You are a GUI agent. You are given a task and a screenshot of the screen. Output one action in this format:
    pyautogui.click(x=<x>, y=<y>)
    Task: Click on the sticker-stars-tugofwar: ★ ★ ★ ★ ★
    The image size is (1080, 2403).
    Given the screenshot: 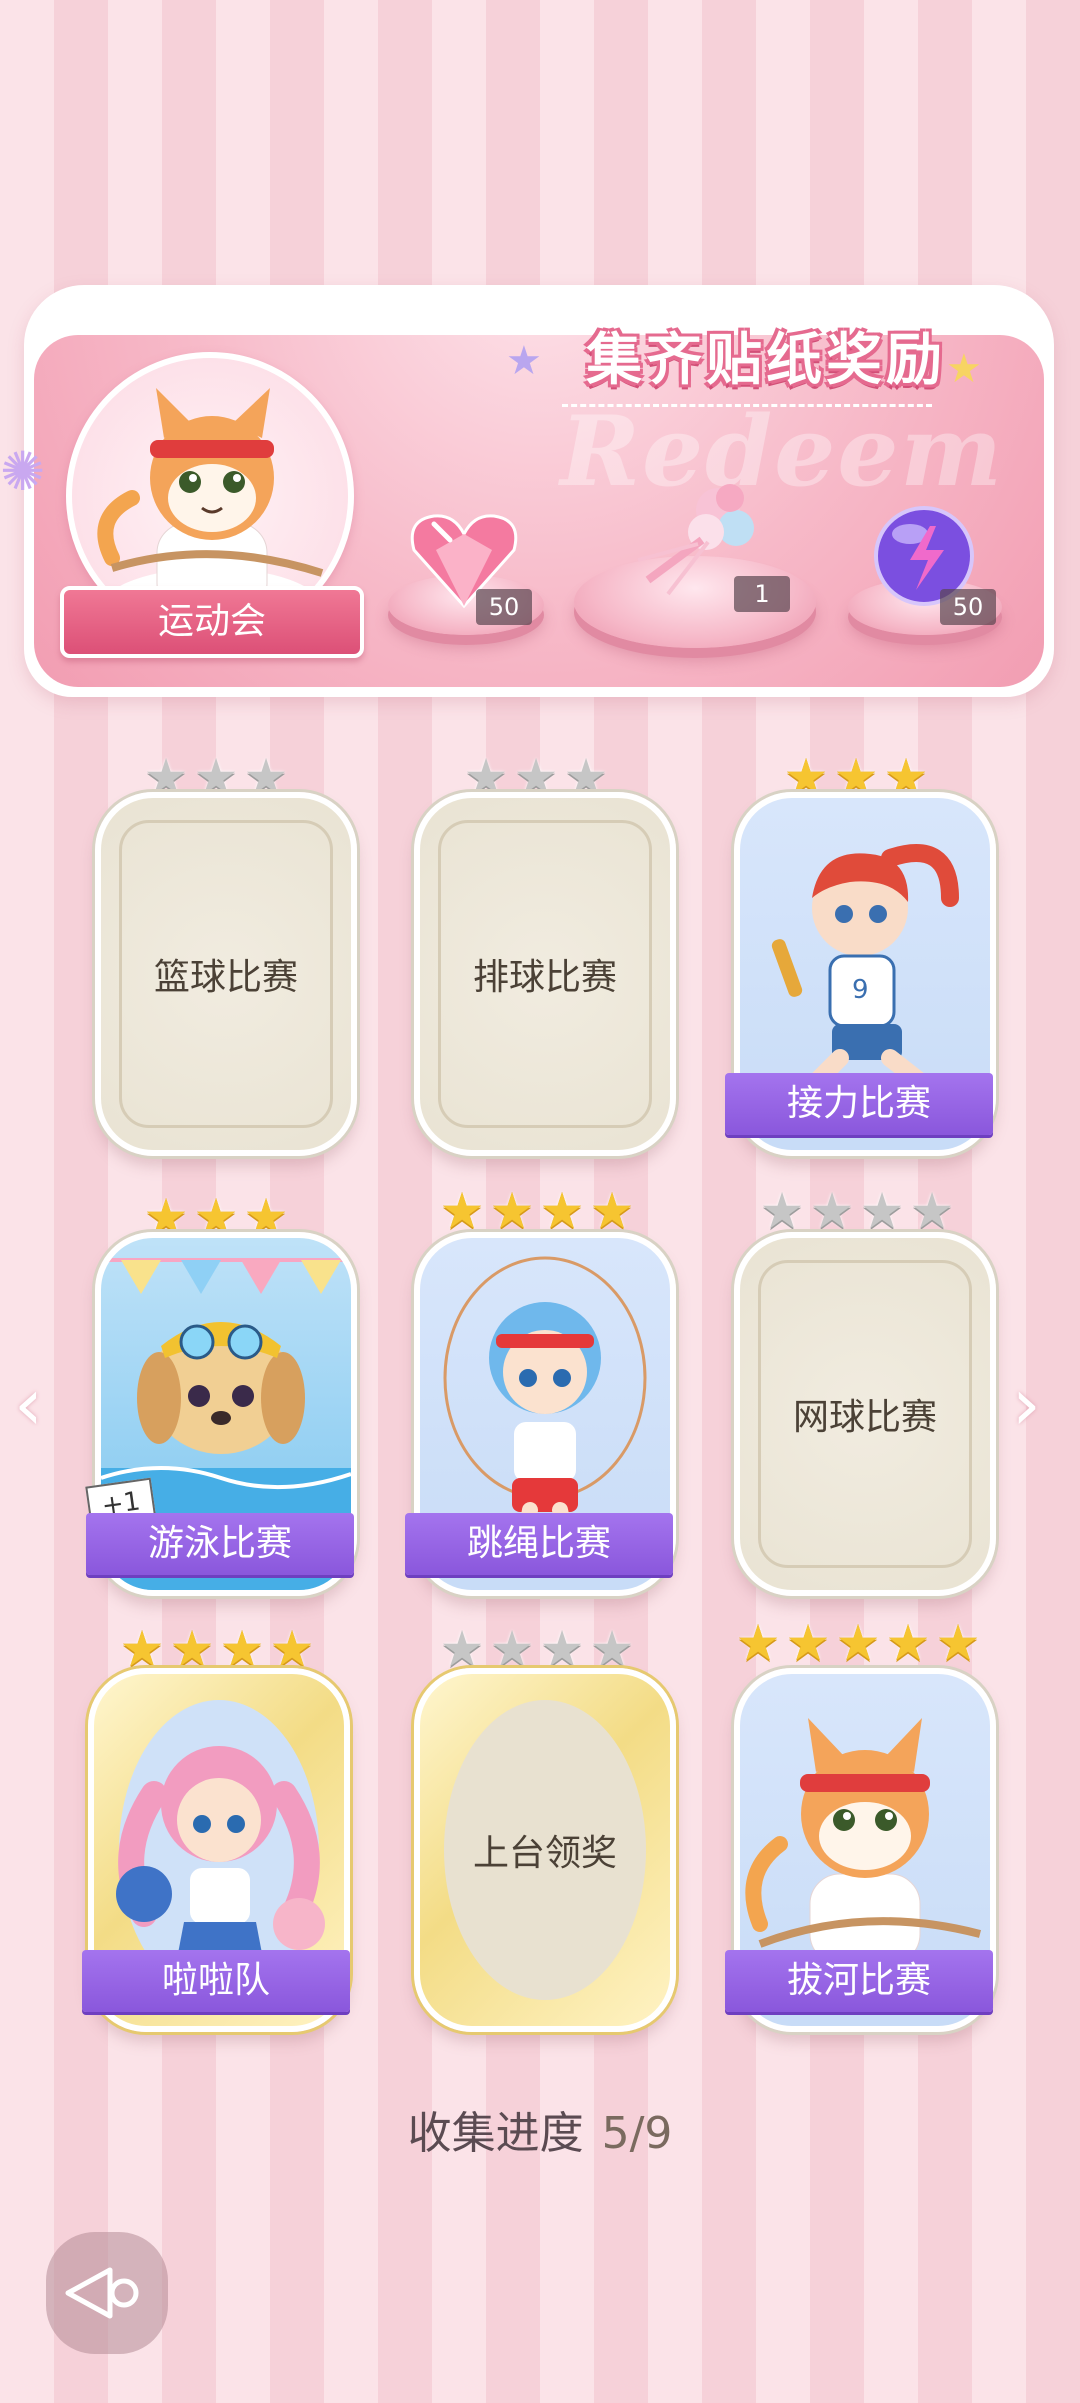 What is the action you would take?
    pyautogui.click(x=858, y=1643)
    